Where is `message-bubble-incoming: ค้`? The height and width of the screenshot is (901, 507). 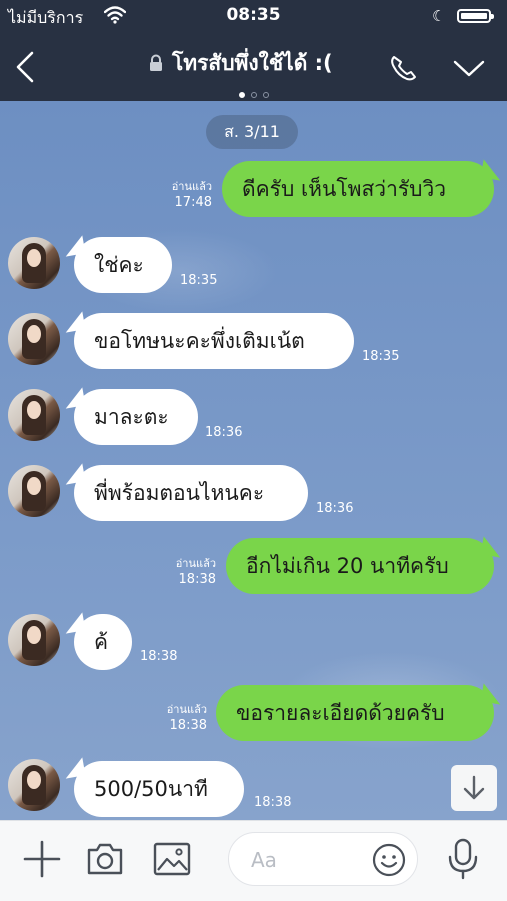 message-bubble-incoming: ค้ is located at coordinates (103, 642).